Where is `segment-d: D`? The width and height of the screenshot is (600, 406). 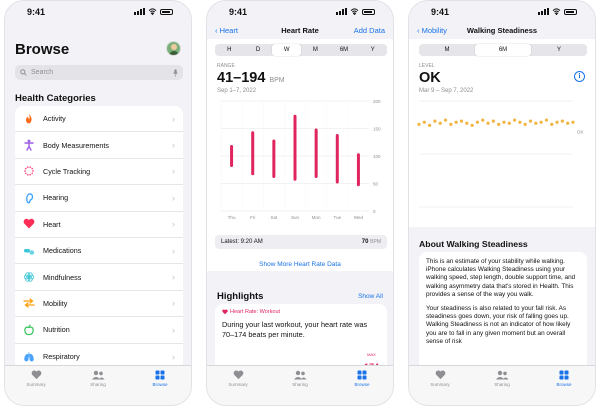 segment-d: D is located at coordinates (258, 50).